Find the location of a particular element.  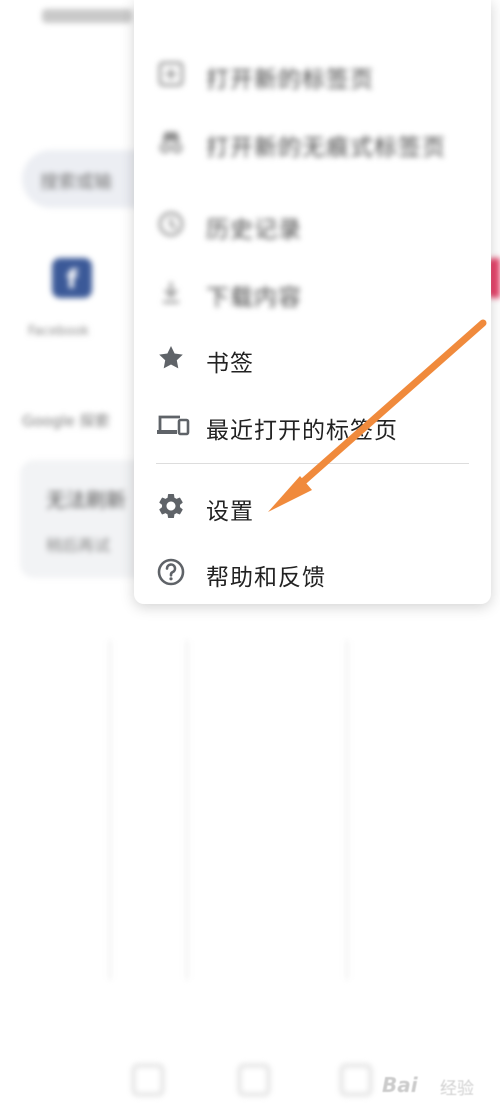

history-icon is located at coordinates (171, 224).